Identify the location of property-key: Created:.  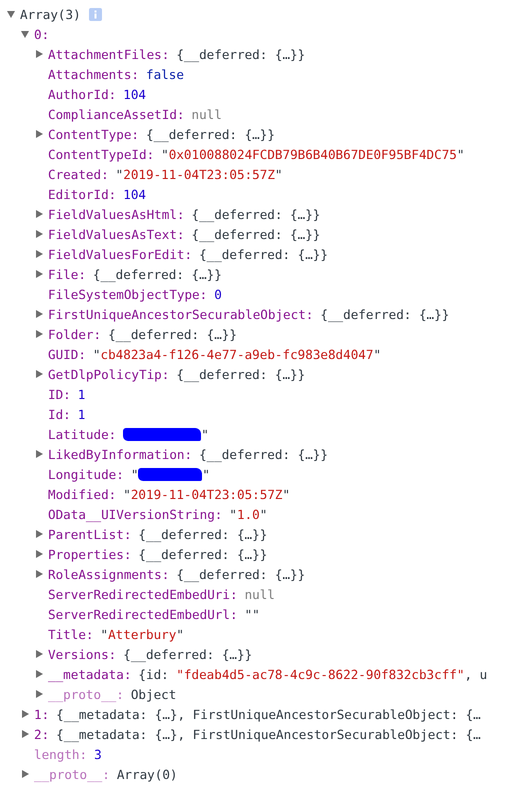
(78, 174).